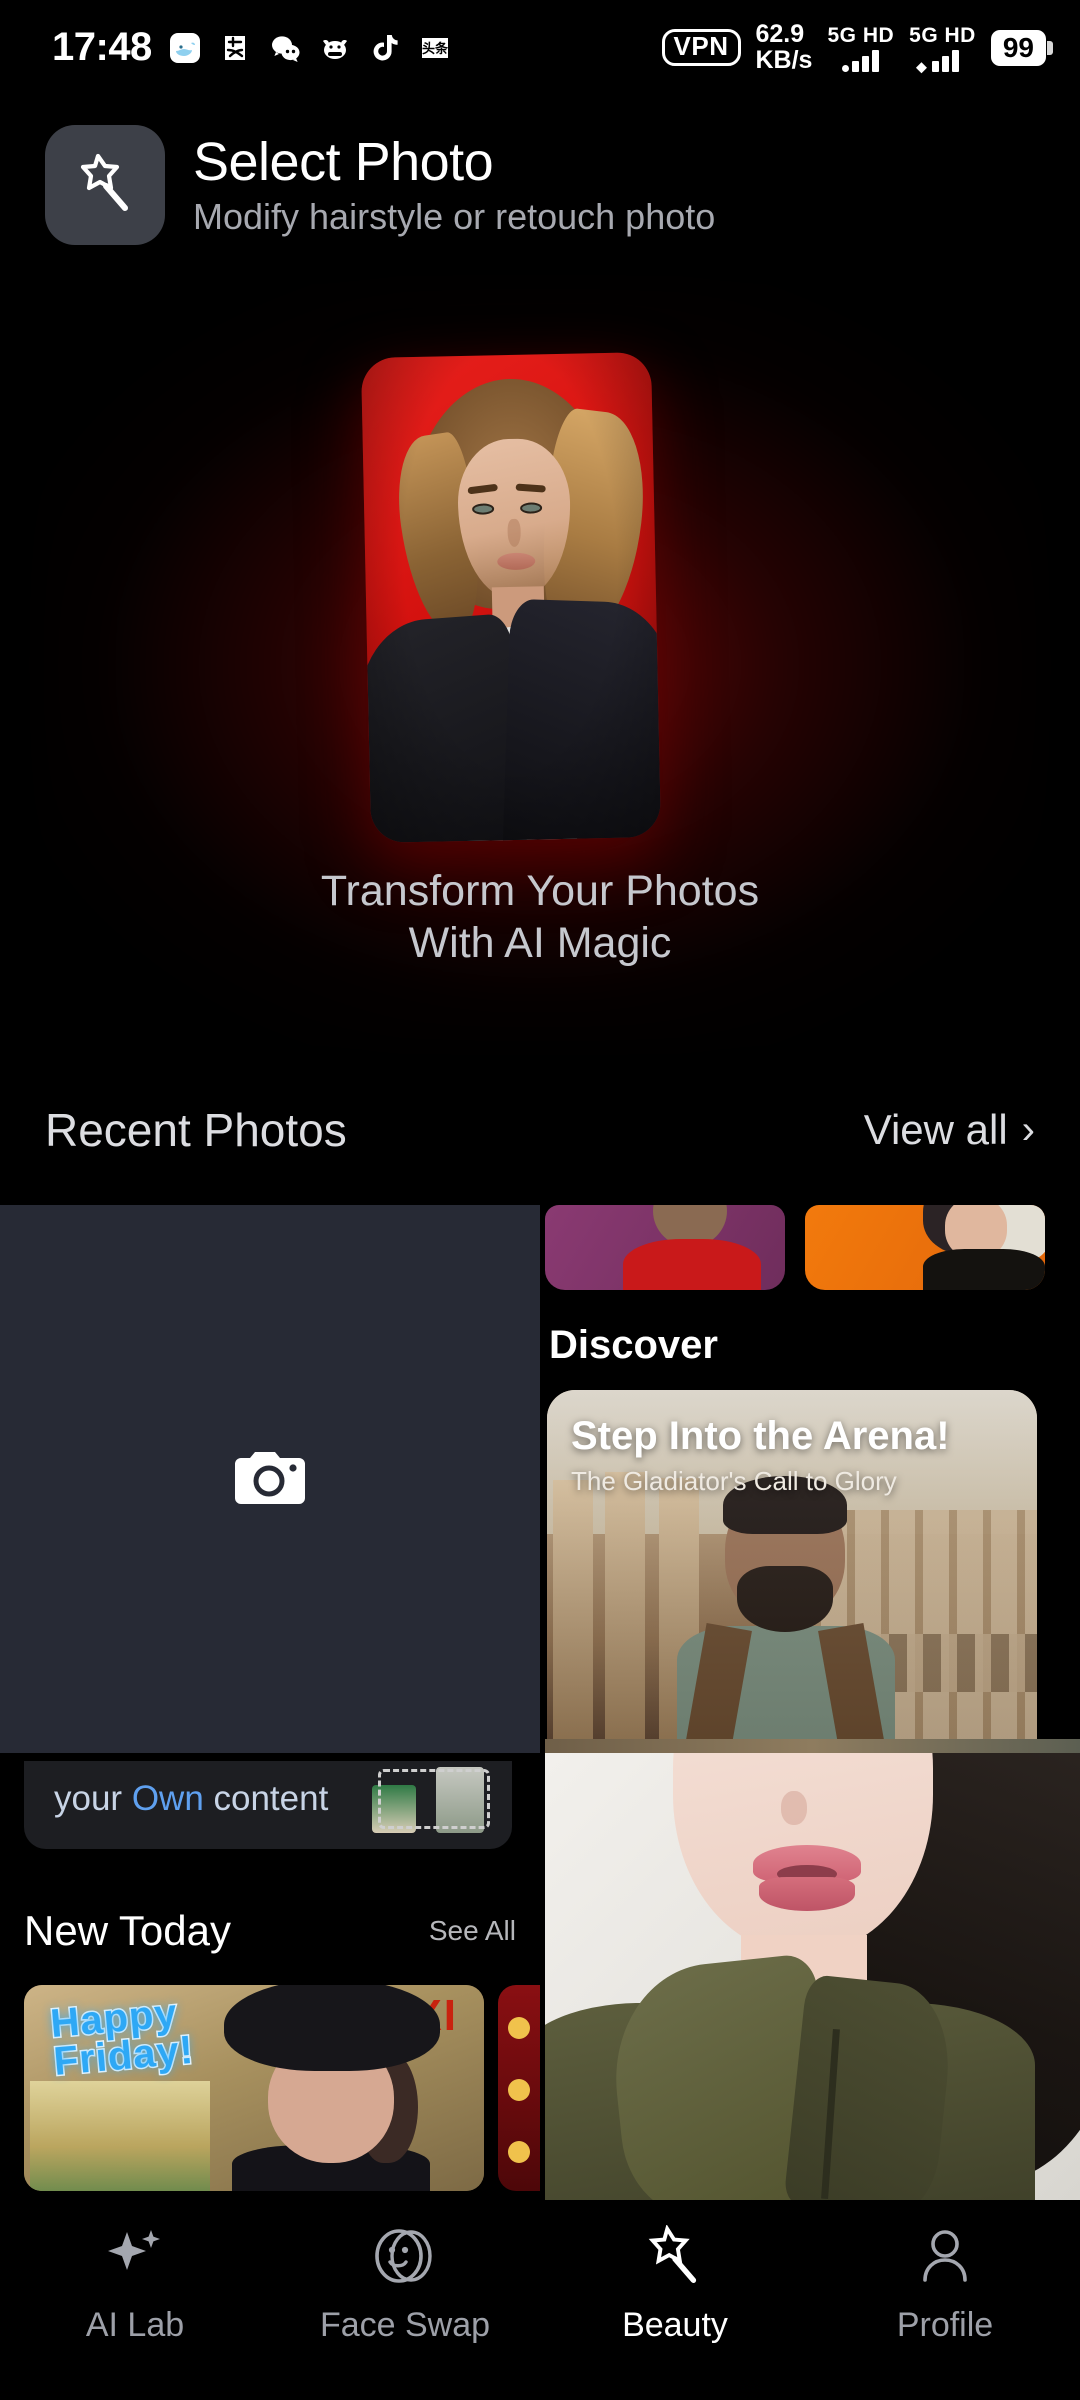  Describe the element at coordinates (135, 2257) in the screenshot. I see `sparkle-icon` at that location.